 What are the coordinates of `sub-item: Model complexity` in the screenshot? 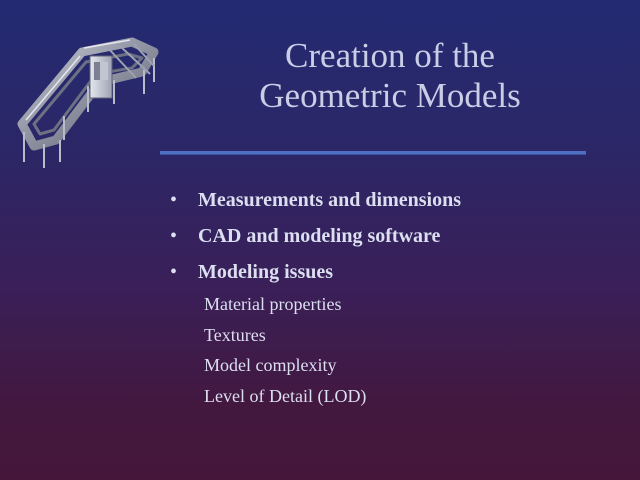 It's located at (270, 365).